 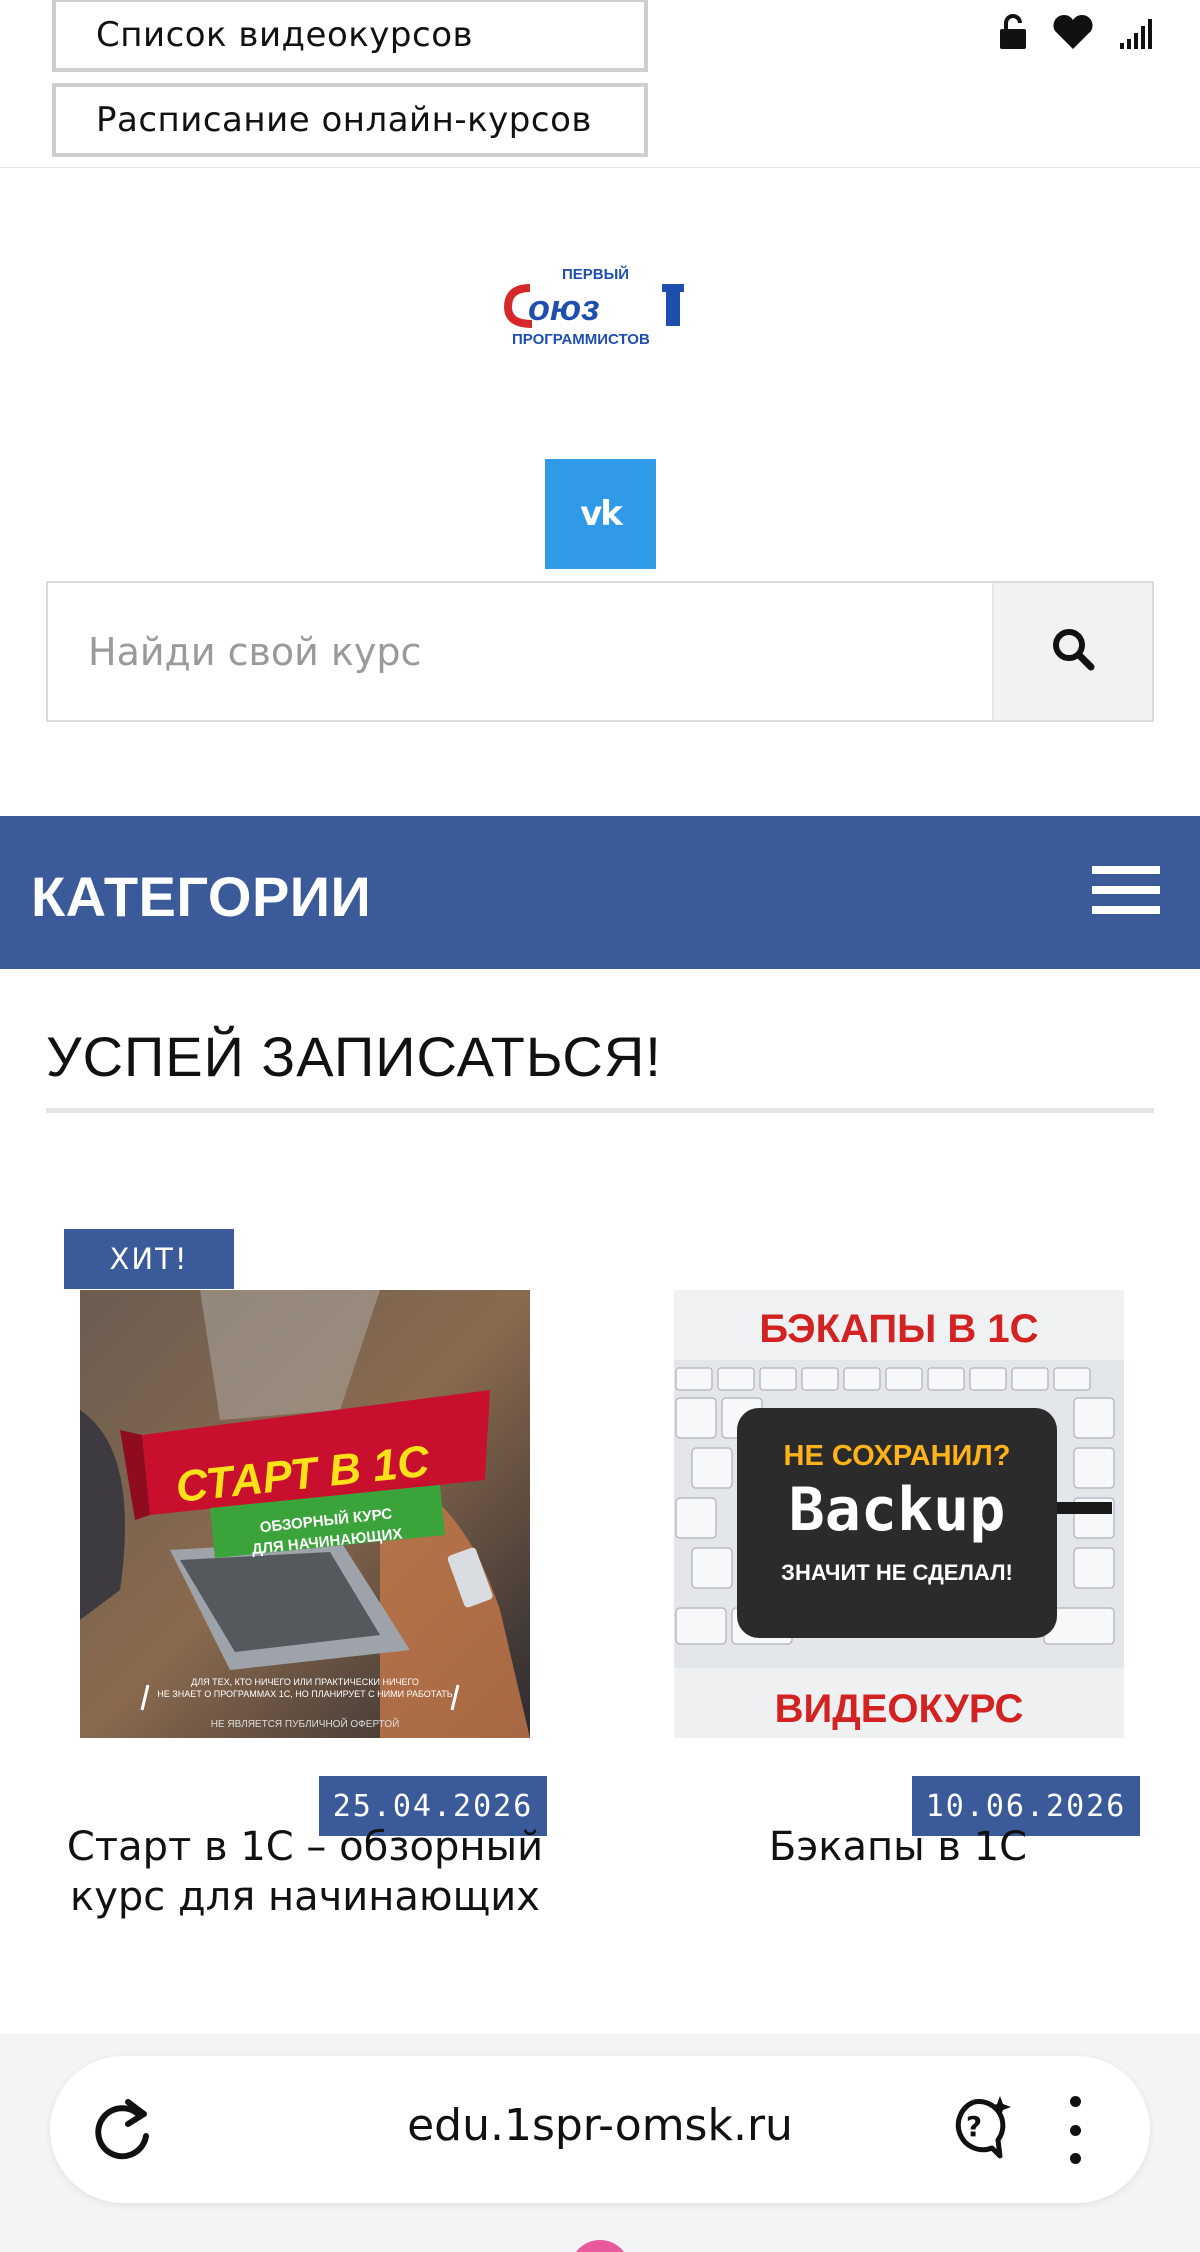 What do you see at coordinates (350, 120) in the screenshot?
I see `online-schedule-button: Расписание онлайн-курсов` at bounding box center [350, 120].